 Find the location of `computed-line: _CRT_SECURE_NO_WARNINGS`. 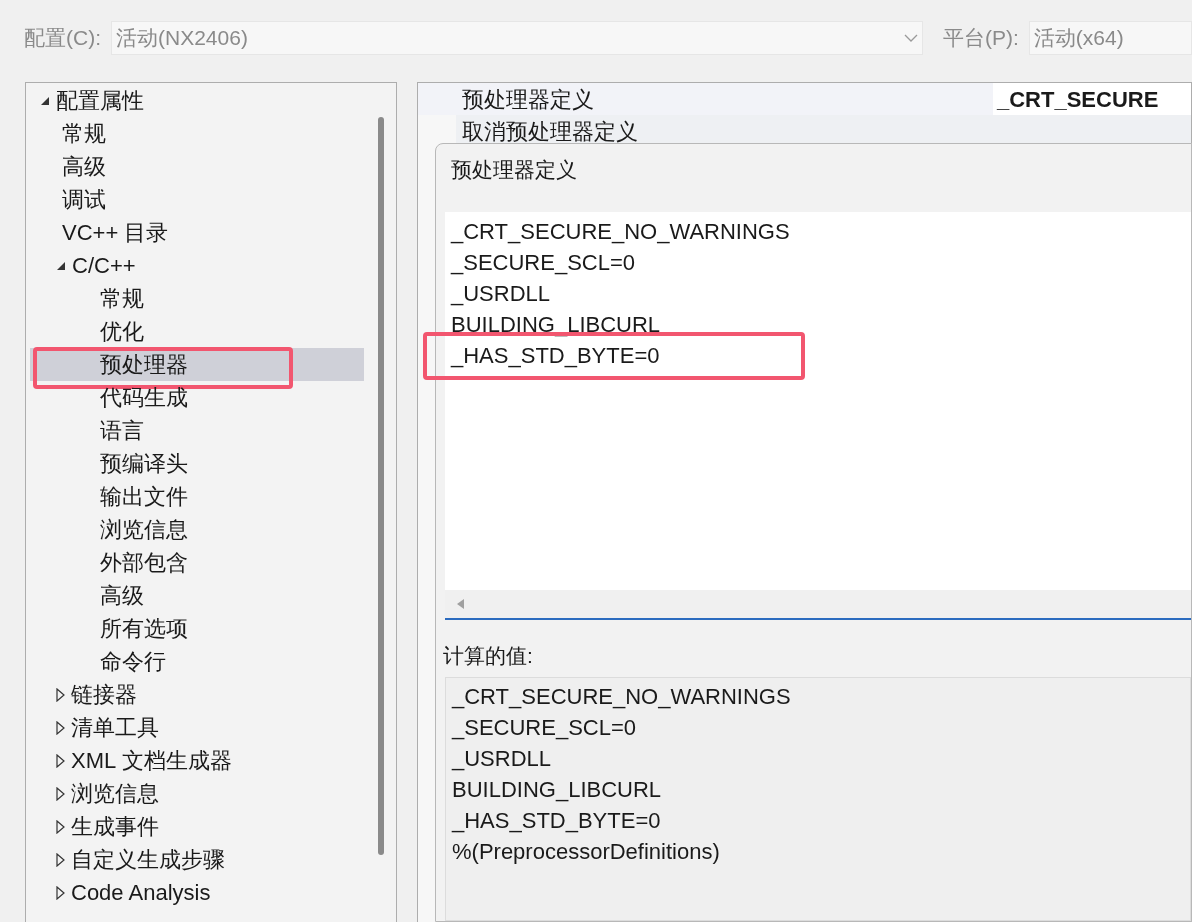

computed-line: _CRT_SECURE_NO_WARNINGS is located at coordinates (622, 697).